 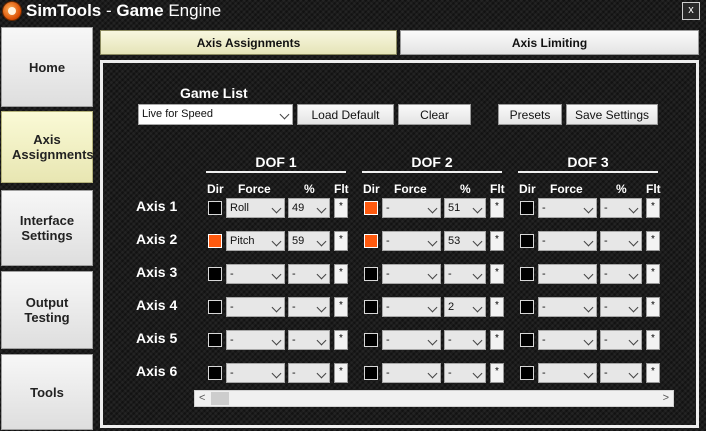 What do you see at coordinates (353, 12) in the screenshot?
I see `title-bar: SimTools - Game Engine x` at bounding box center [353, 12].